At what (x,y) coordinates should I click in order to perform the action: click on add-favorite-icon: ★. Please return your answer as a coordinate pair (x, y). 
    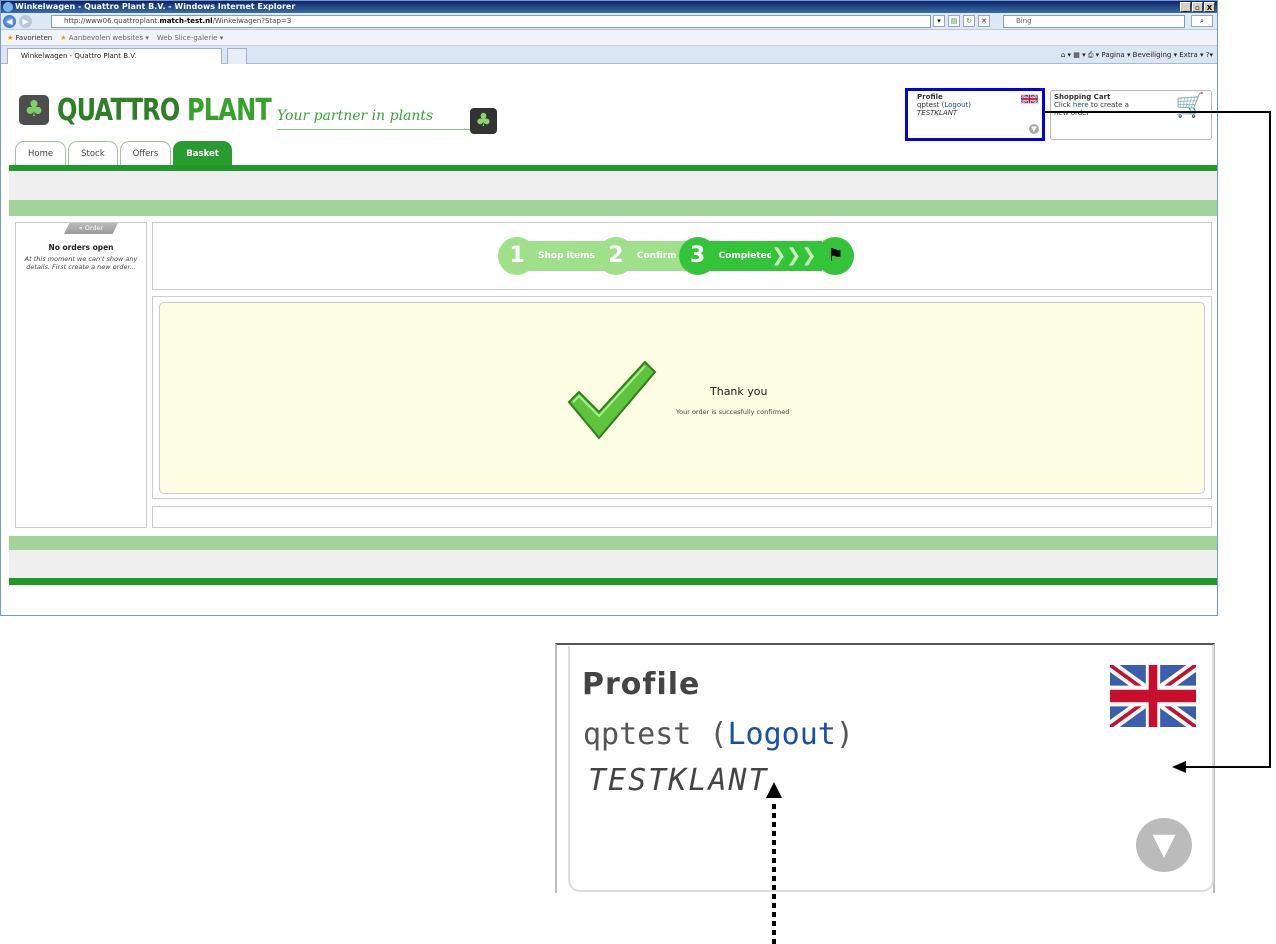
    Looking at the image, I should click on (63, 38).